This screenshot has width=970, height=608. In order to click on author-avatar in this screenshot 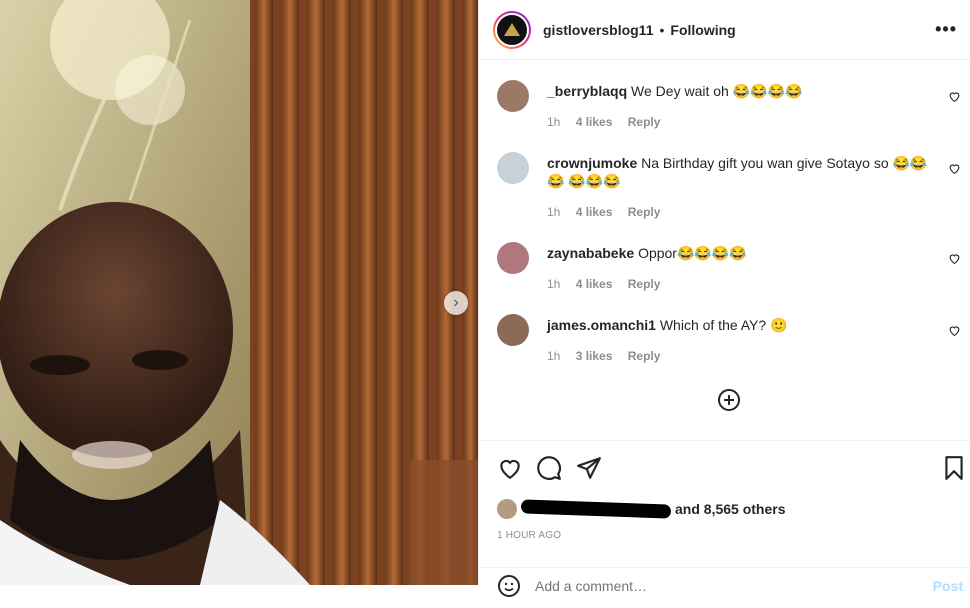, I will do `click(512, 29)`.